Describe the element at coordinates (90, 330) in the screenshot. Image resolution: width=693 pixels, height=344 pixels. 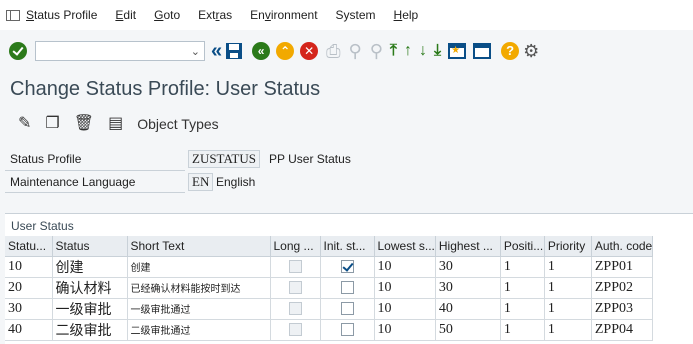
I see `status-cell: 二级审批` at that location.